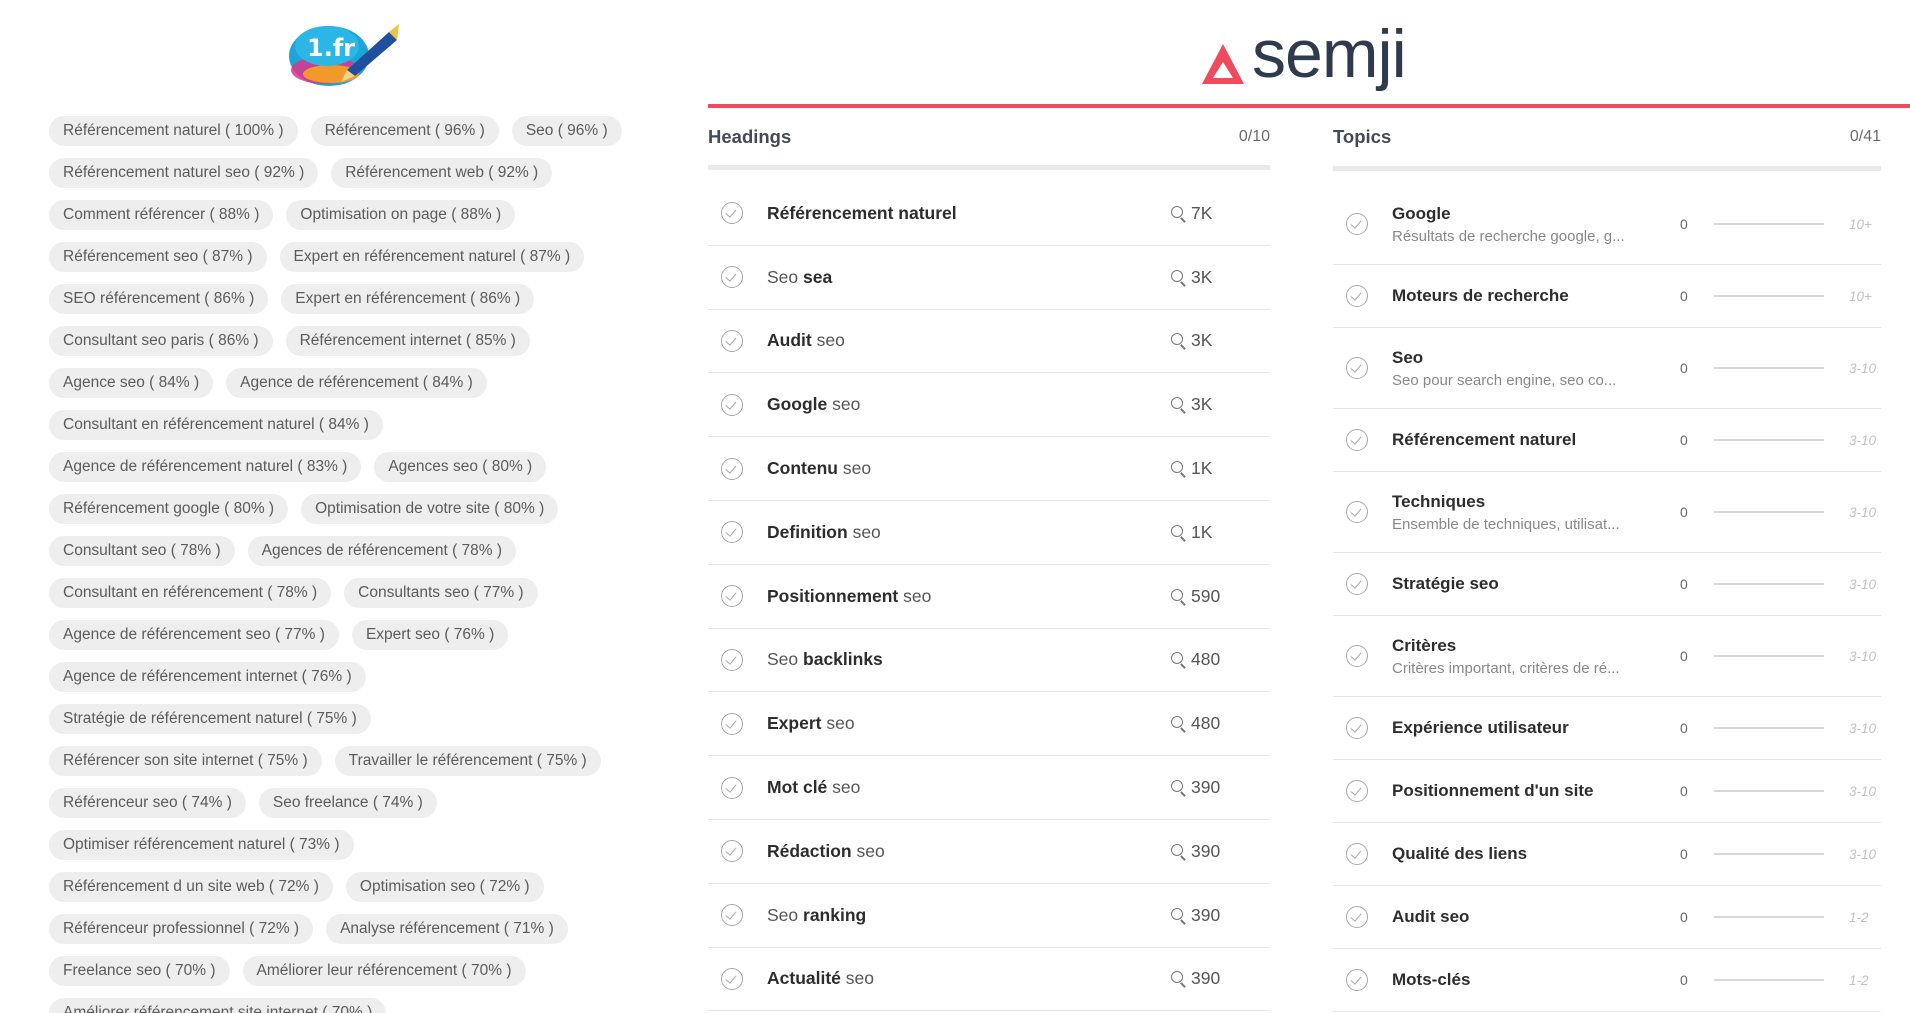 Image resolution: width=1910 pixels, height=1013 pixels. What do you see at coordinates (1202, 276) in the screenshot?
I see `search-volume-value: 3K` at bounding box center [1202, 276].